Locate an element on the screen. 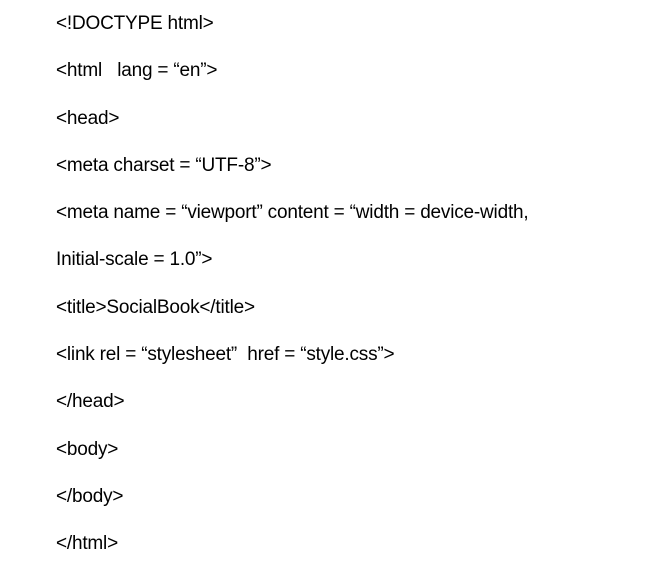 Image resolution: width=665 pixels, height=579 pixels. code-line: <body> is located at coordinates (87, 449).